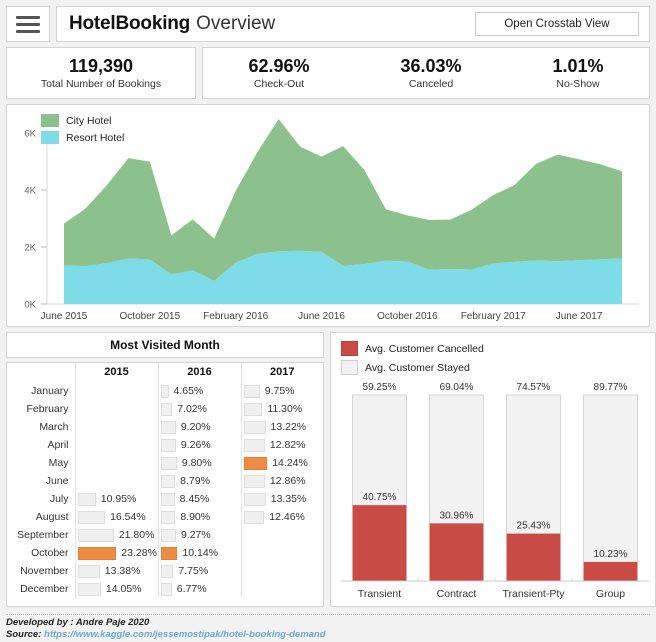 Image resolution: width=656 pixels, height=642 pixels. I want to click on table-cell: 10.14%, so click(199, 553).